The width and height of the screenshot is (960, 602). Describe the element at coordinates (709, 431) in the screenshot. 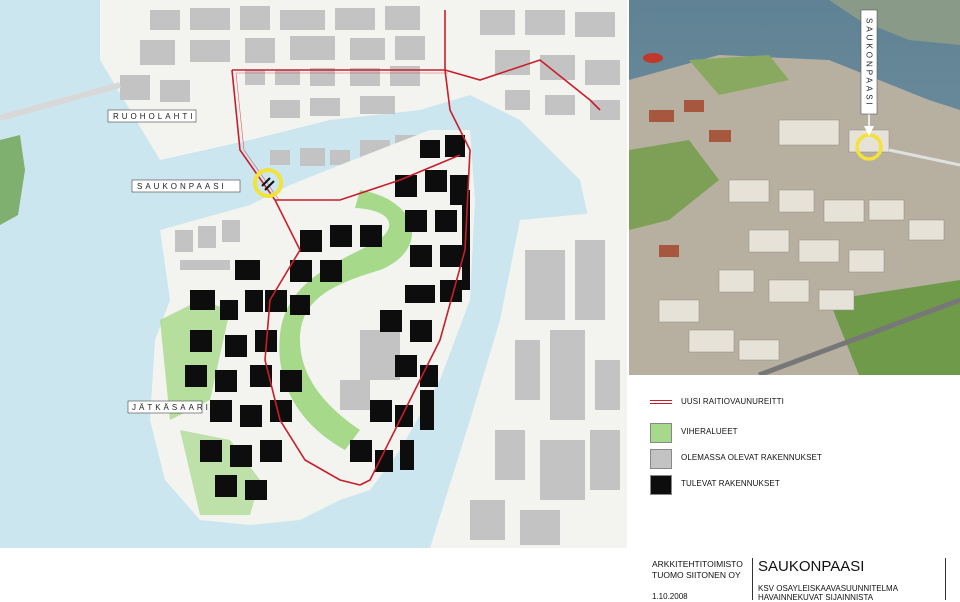

I see `legend-label: VIHERALUEET` at that location.